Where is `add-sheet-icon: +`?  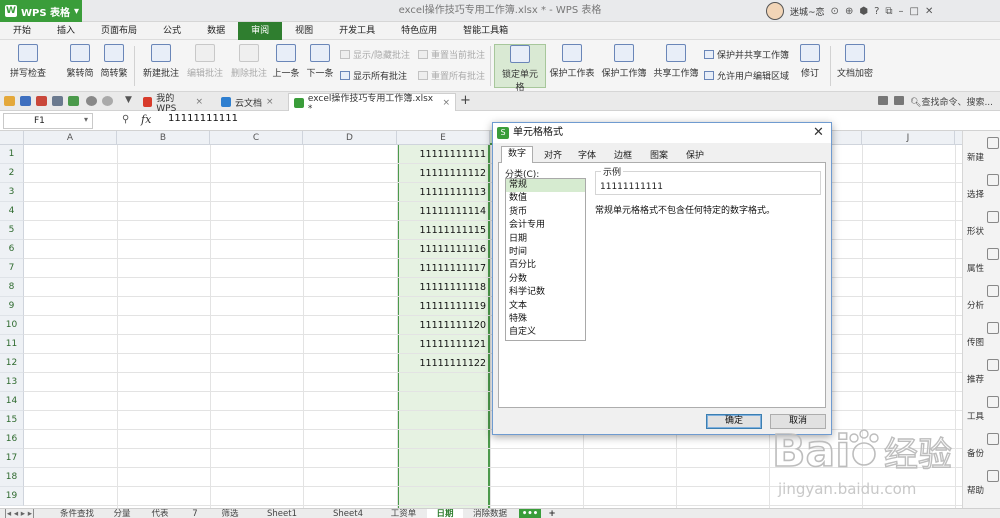
add-sheet-icon: + is located at coordinates (552, 513).